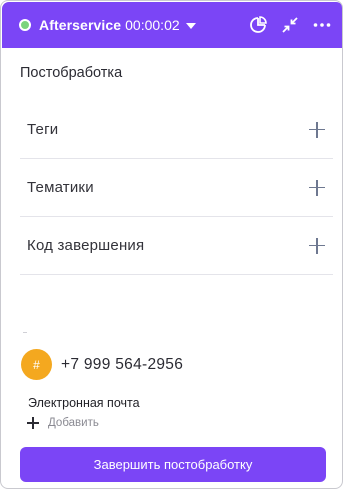 The width and height of the screenshot is (343, 489). I want to click on tags-label: Теги, so click(43, 129).